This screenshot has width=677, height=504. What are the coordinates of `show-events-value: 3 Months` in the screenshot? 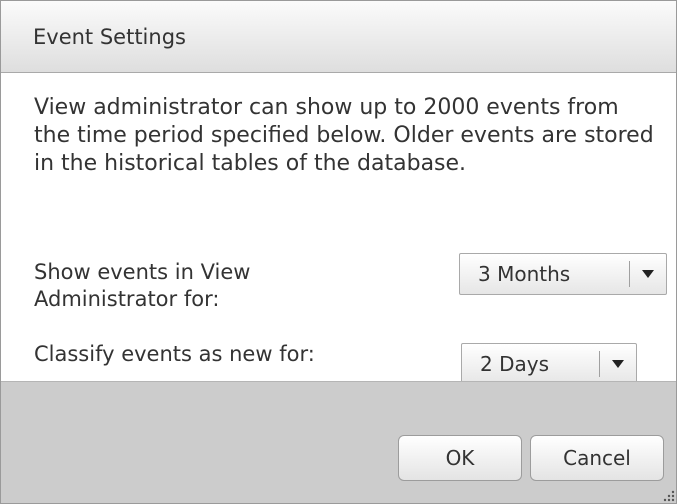 It's located at (524, 274).